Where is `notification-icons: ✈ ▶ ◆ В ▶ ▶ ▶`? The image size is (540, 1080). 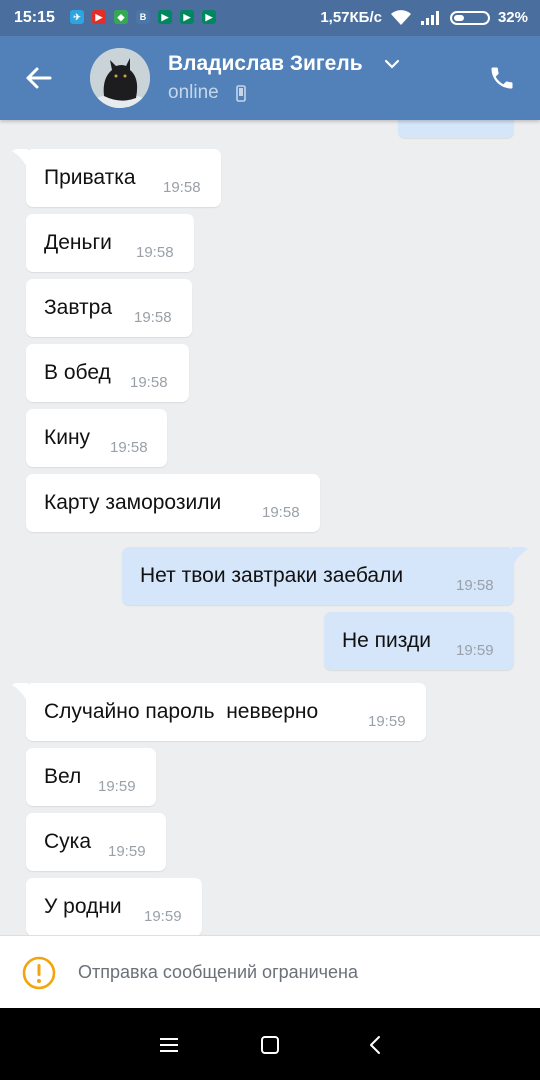
notification-icons: ✈ ▶ ◆ В ▶ ▶ ▶ is located at coordinates (143, 17).